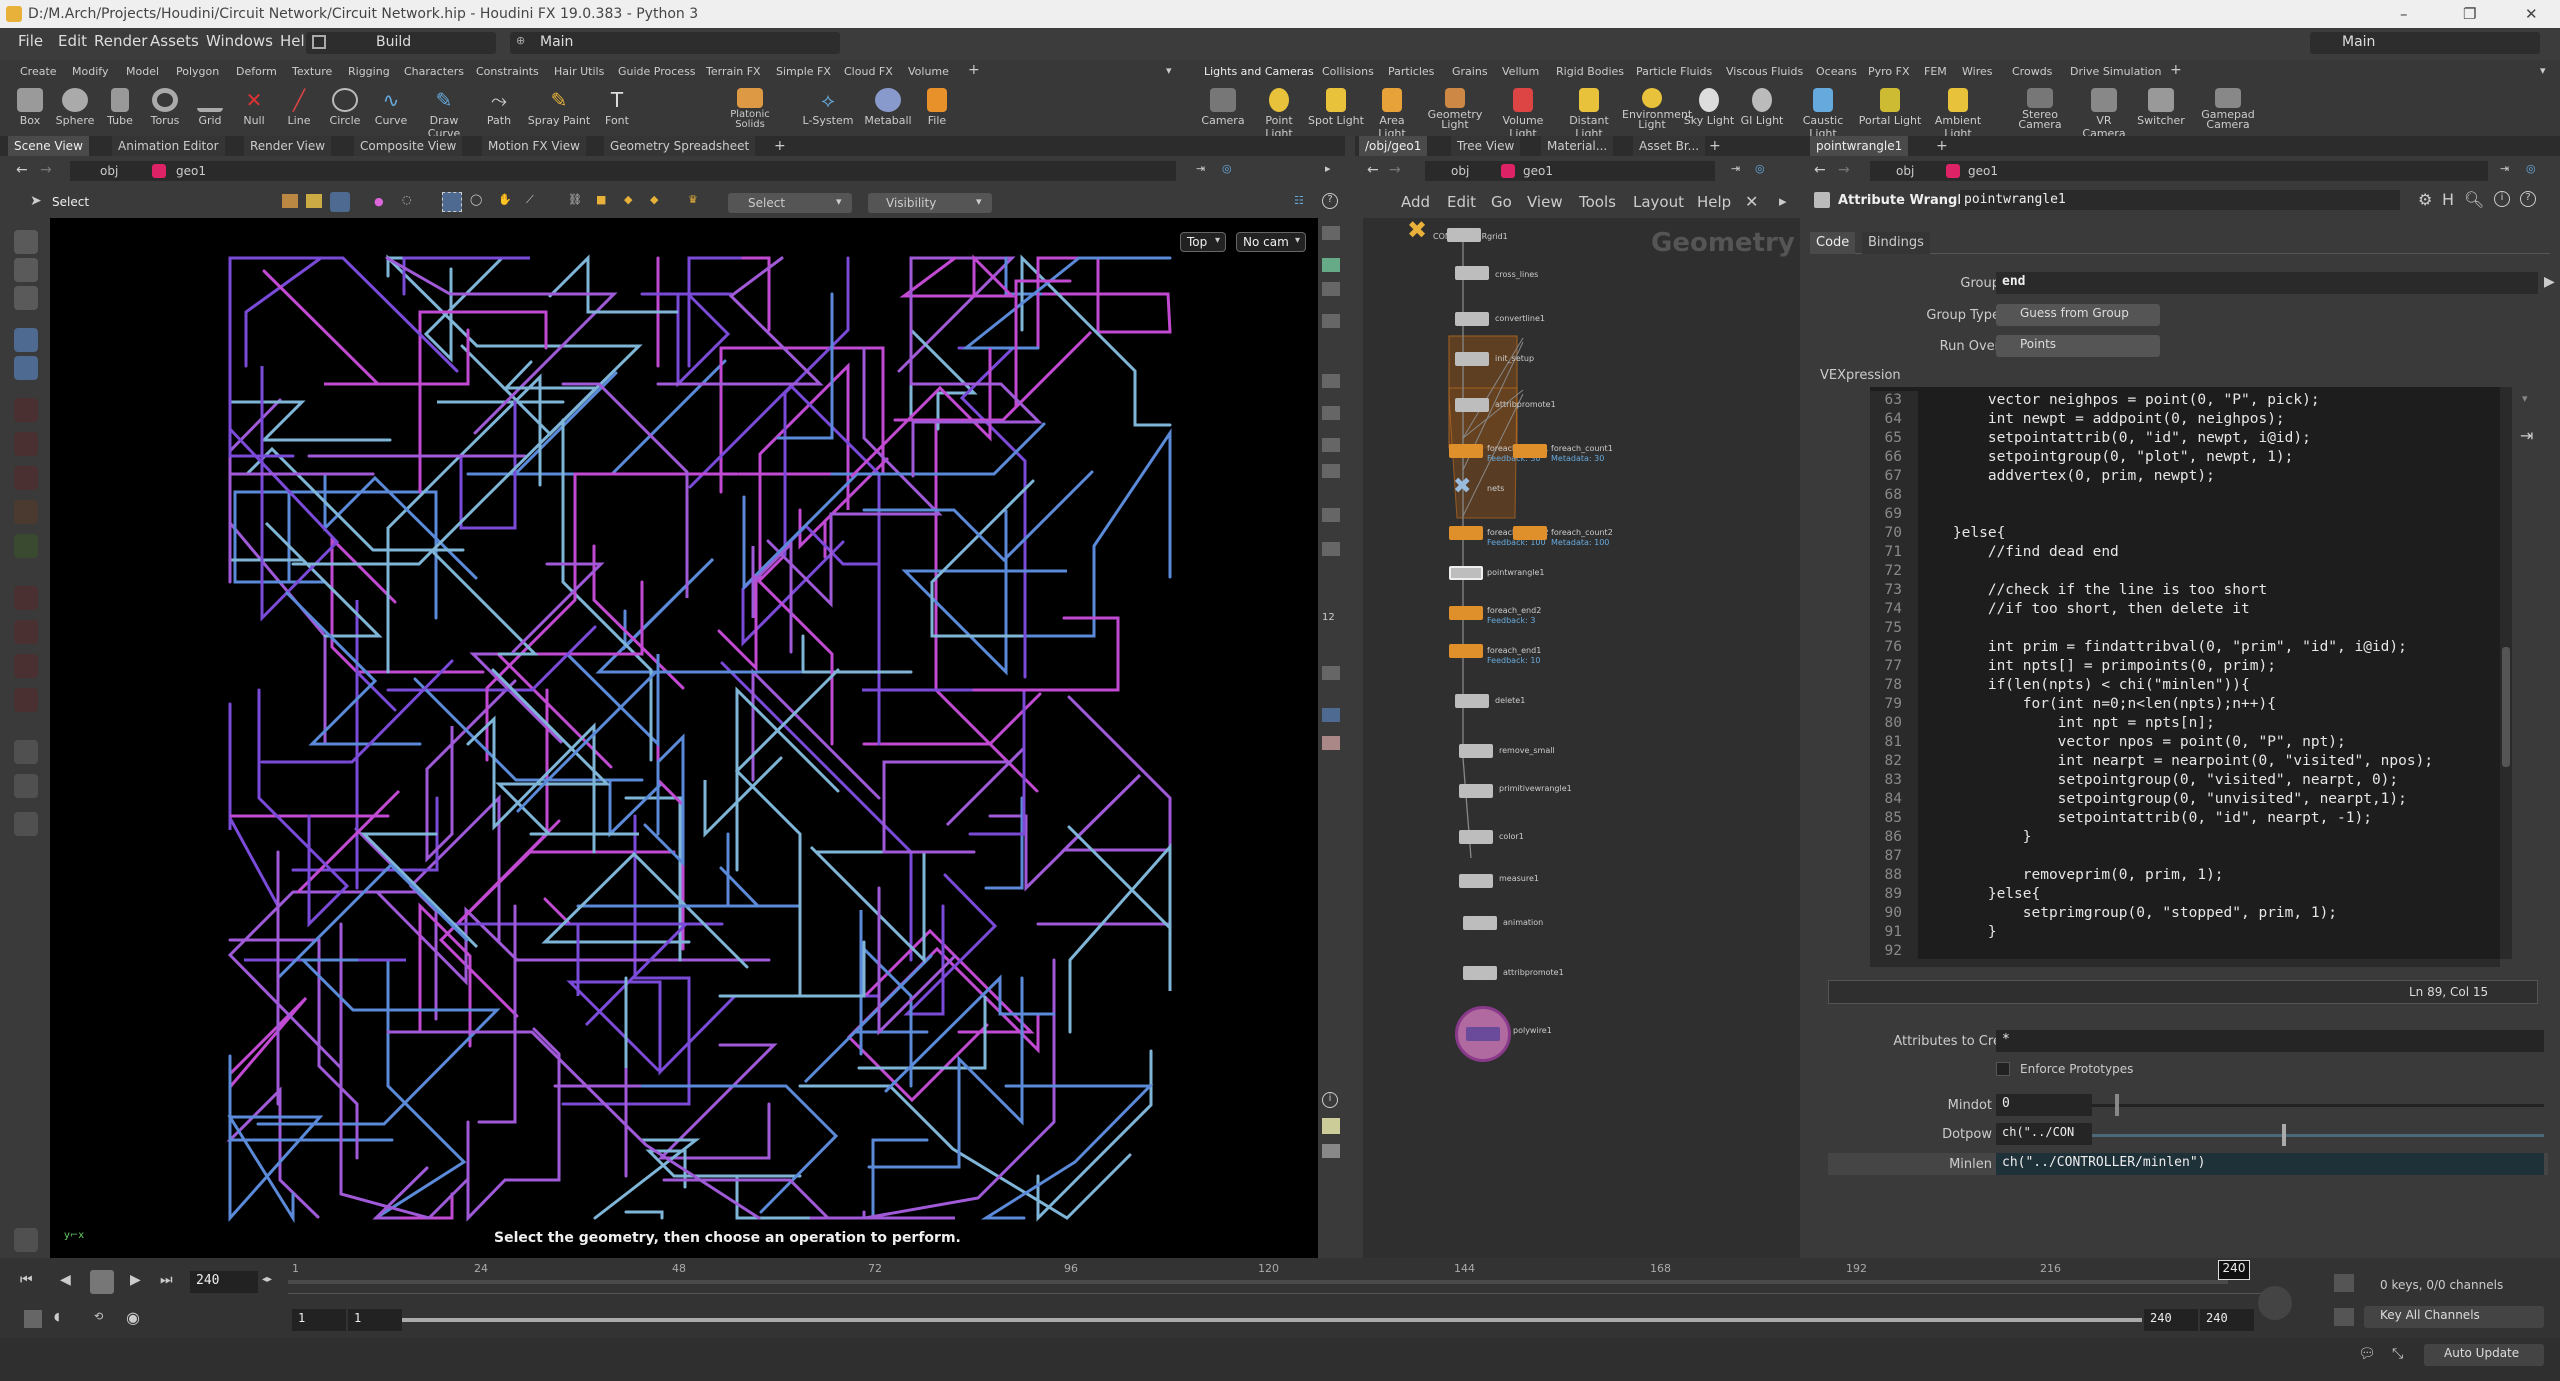  Describe the element at coordinates (2180, 818) in the screenshot. I see `code-line: 85 setpointattrib(0, "id", nearpt, -1);` at that location.